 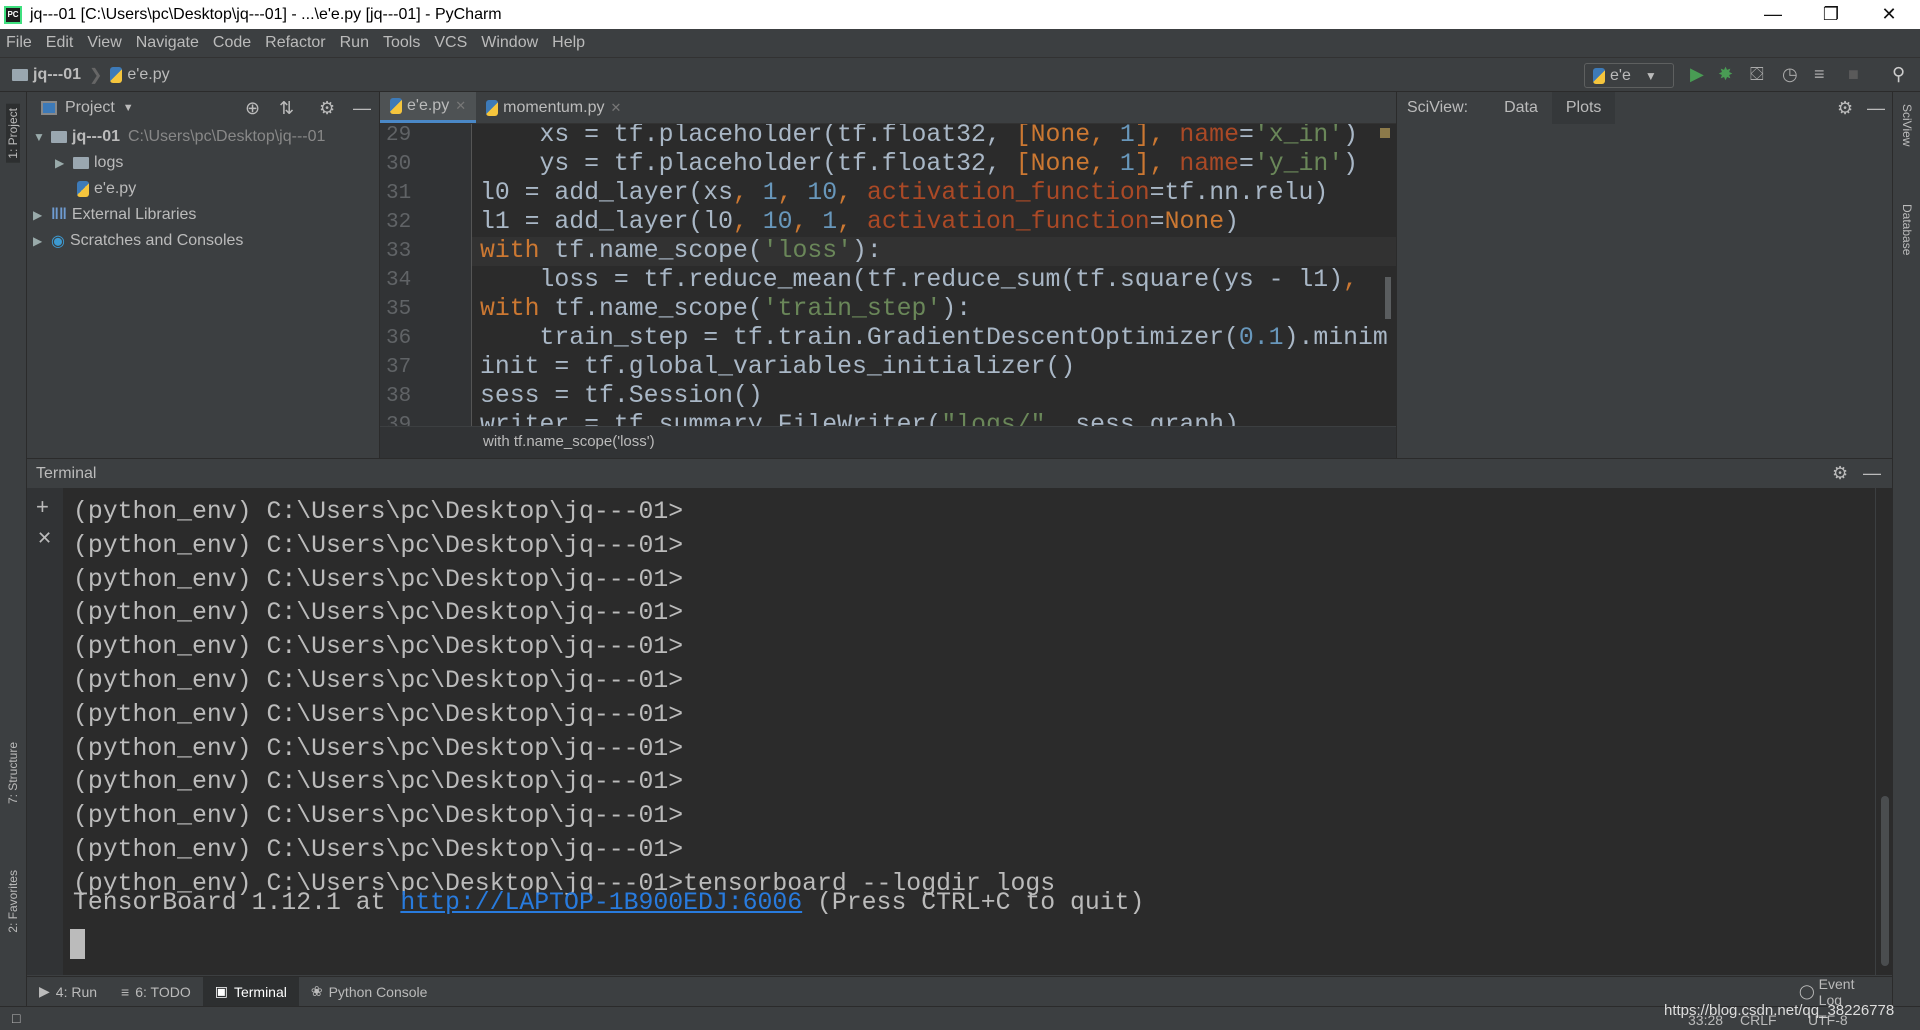 I want to click on breadcrumb-file: e'e.py, so click(x=148, y=75).